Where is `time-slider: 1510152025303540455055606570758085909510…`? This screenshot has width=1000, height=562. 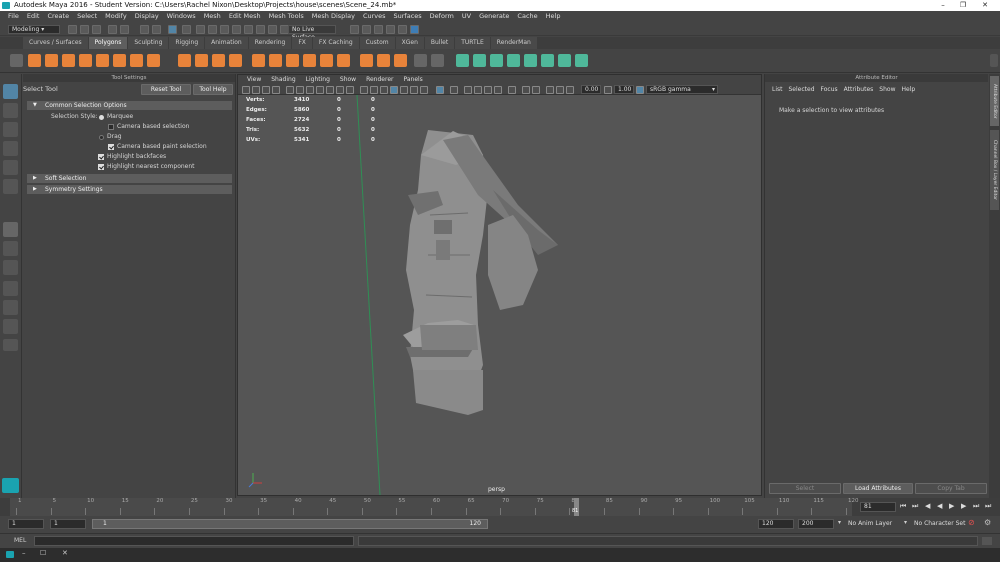
time-slider: 1510152025303540455055606570758085909510… is located at coordinates (500, 507).